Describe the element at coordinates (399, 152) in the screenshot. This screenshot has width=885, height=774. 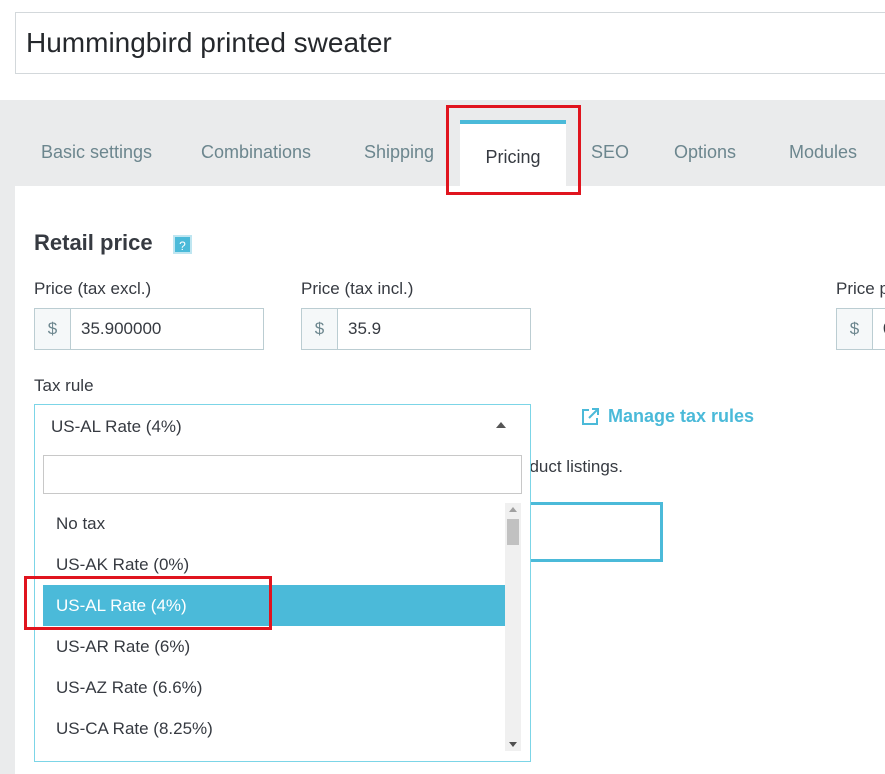
I see `tab-shipping: Shipping` at that location.